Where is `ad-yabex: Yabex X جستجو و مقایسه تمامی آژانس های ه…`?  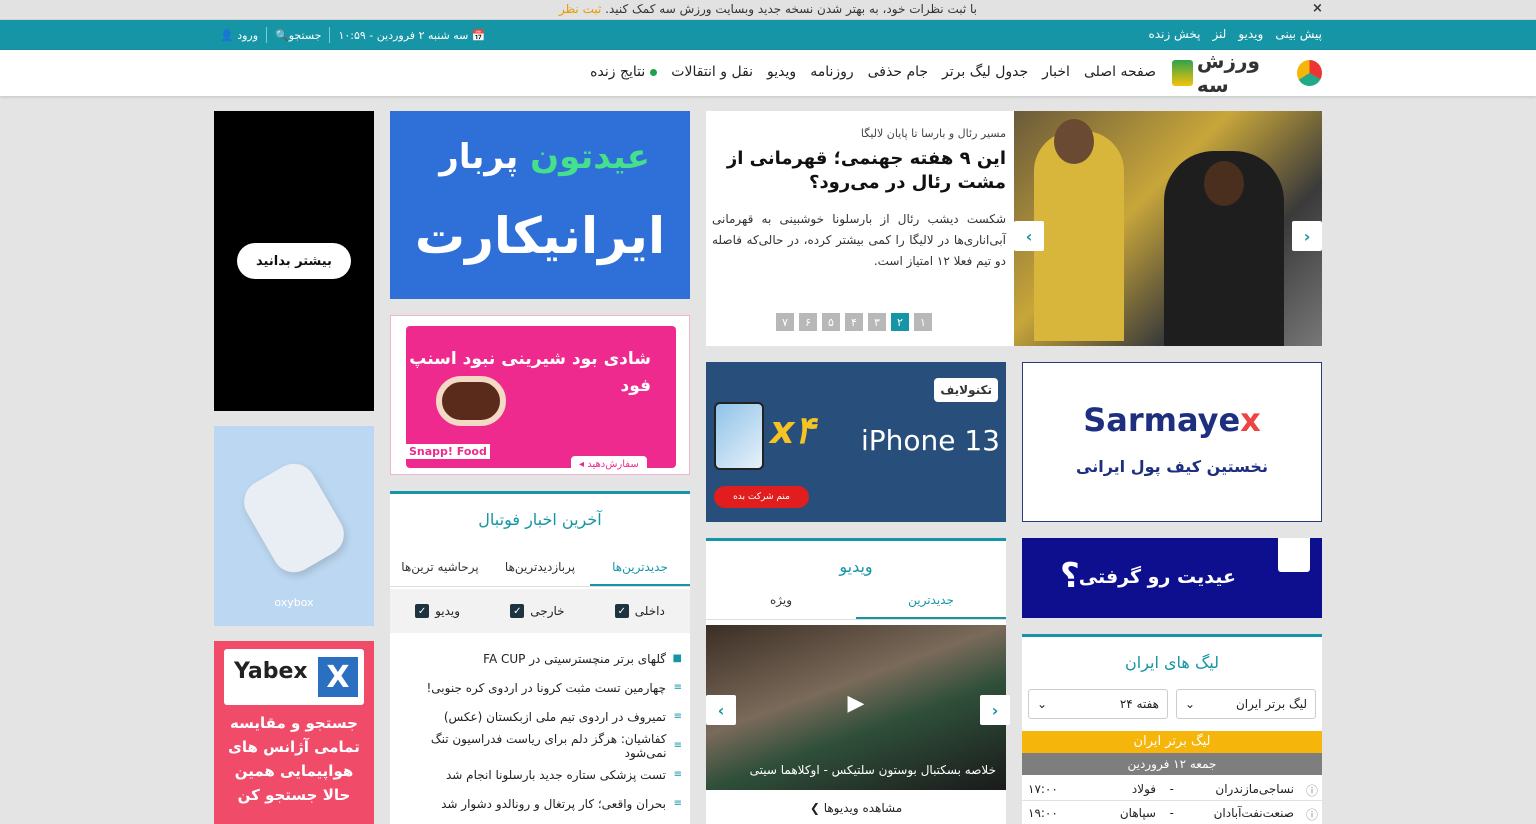 ad-yabex: Yabex X جستجو و مقایسه تمامی آژانس های ه… is located at coordinates (294, 732).